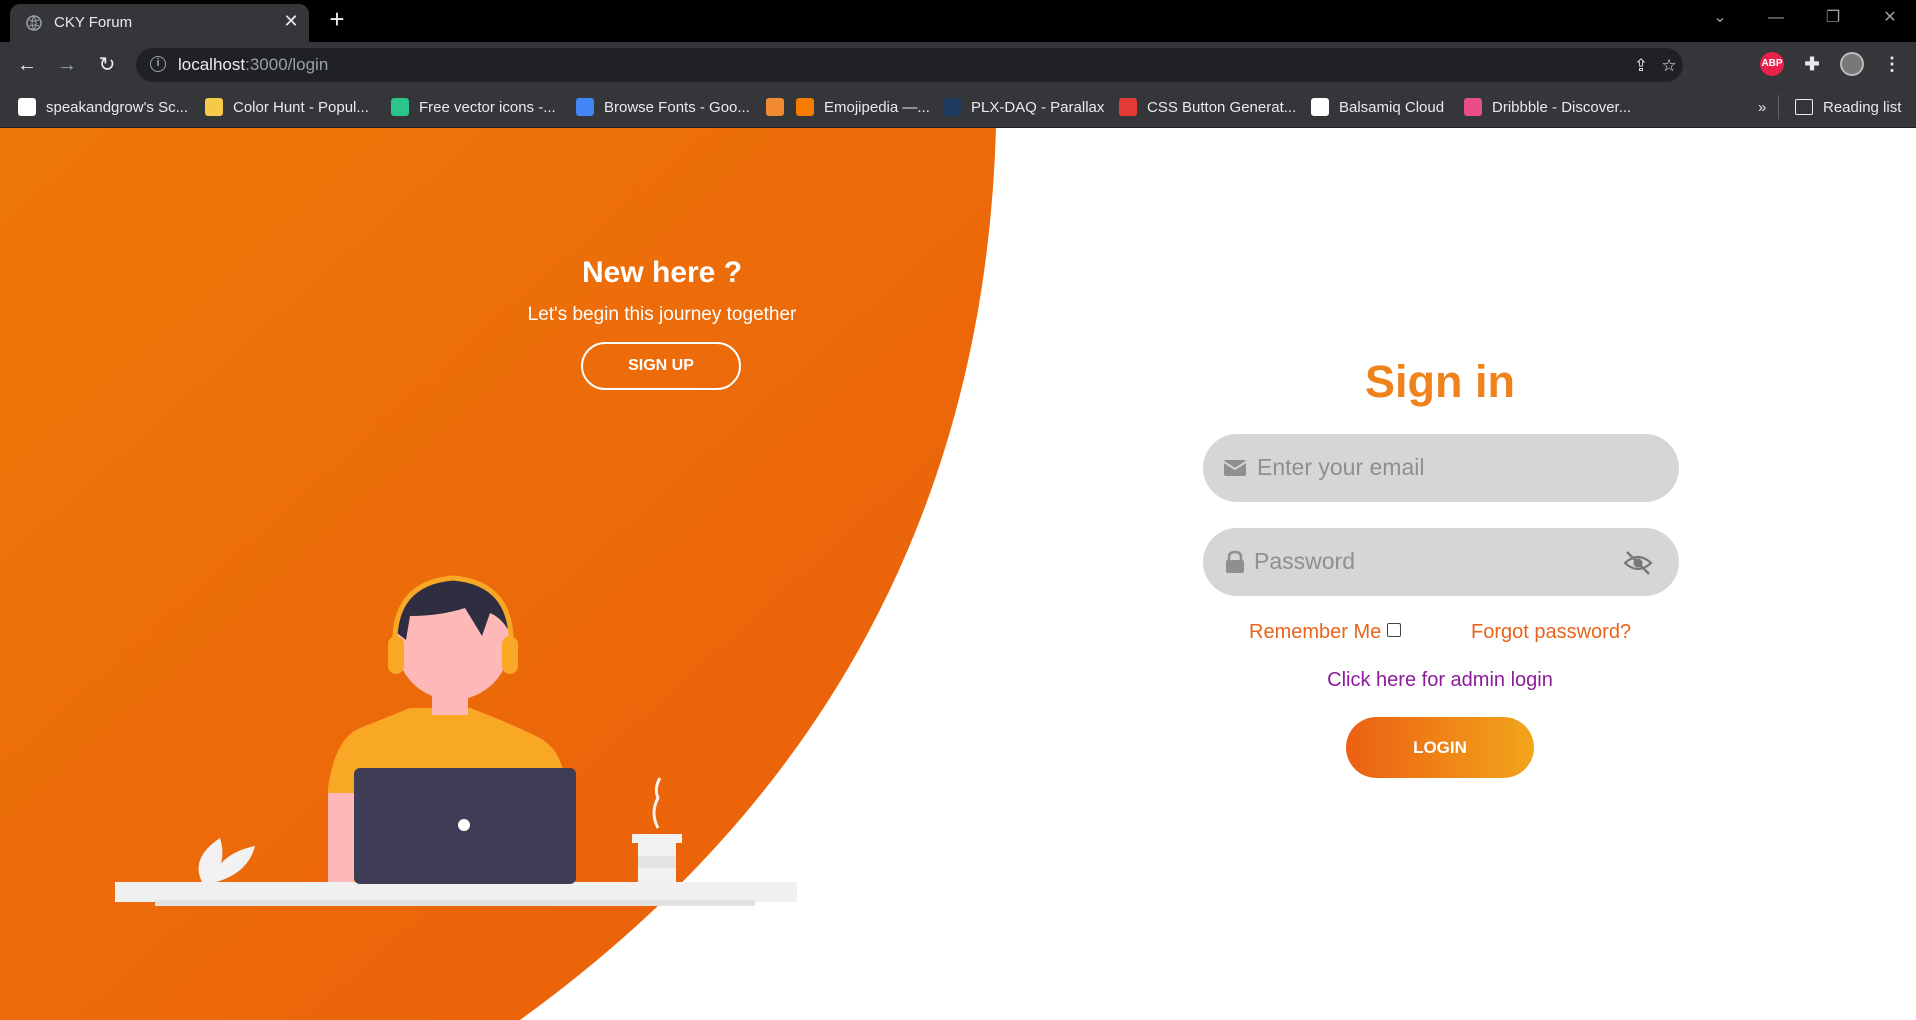  What do you see at coordinates (662, 272) in the screenshot?
I see `promo-title: New here ?` at bounding box center [662, 272].